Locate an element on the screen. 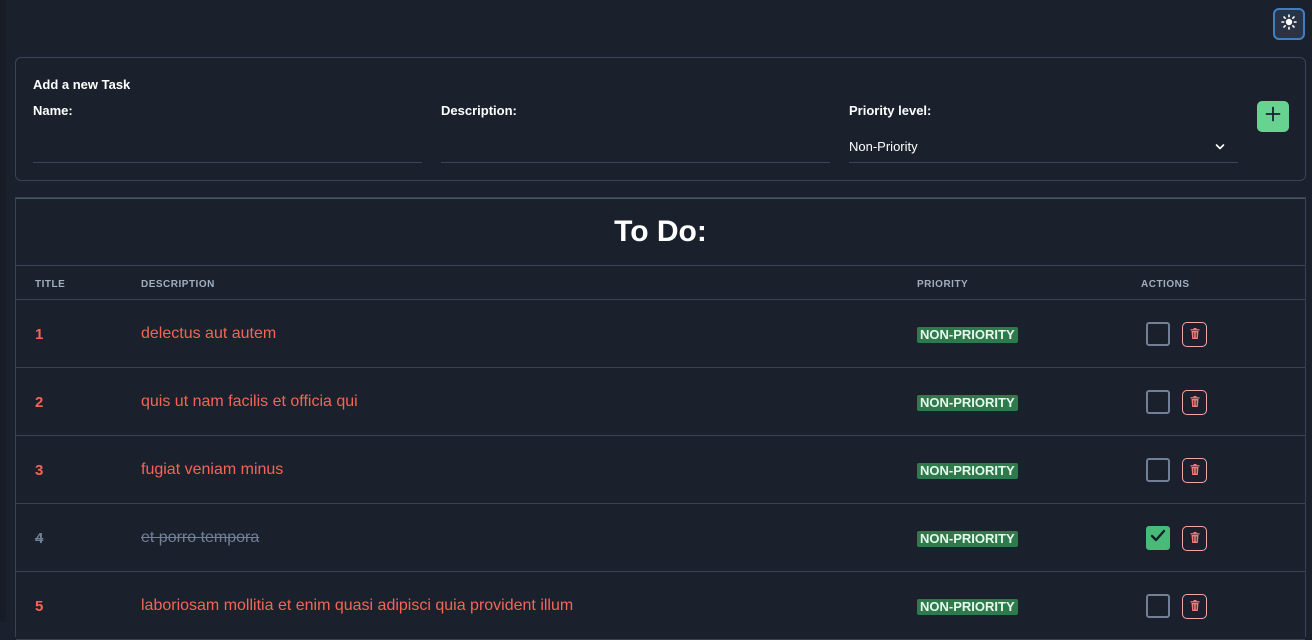 This screenshot has width=1312, height=640. sun-icon is located at coordinates (1289, 24).